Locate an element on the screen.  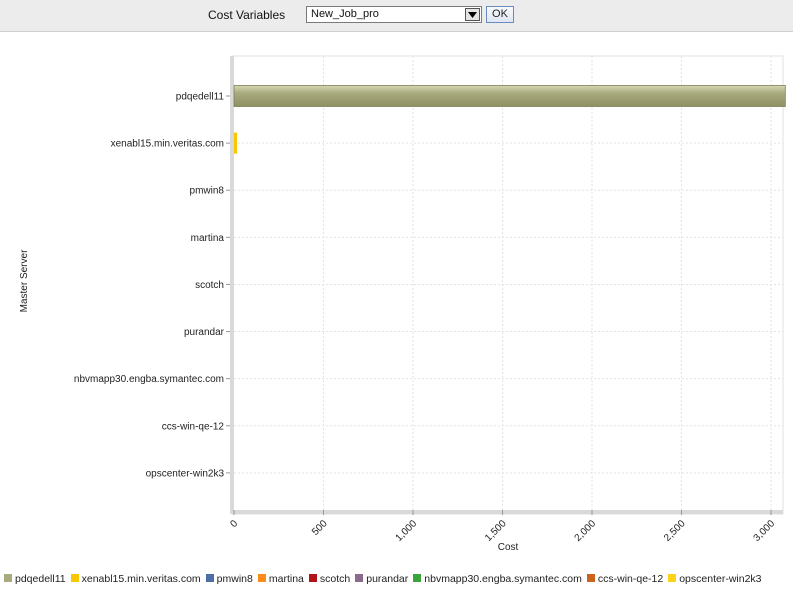
cost-variables-label: Cost Variables is located at coordinates (247, 15).